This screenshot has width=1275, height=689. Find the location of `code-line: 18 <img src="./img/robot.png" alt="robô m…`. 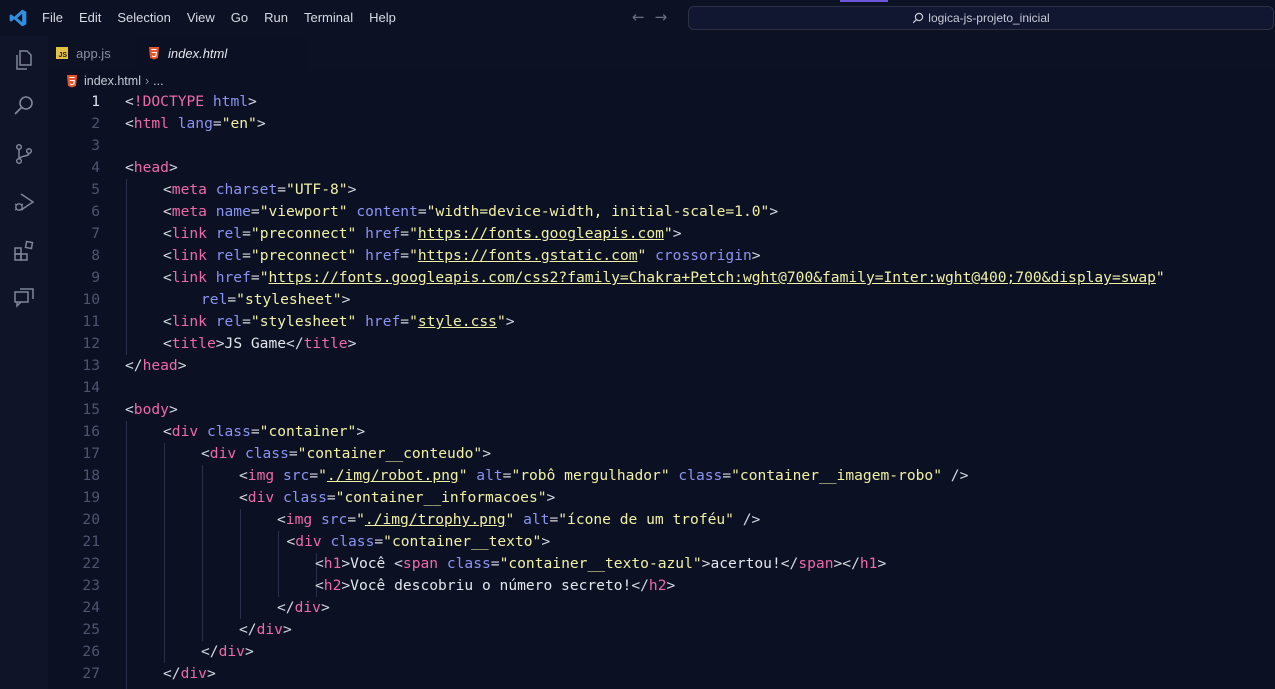

code-line: 18 <img src="./img/robot.png" alt="robô m… is located at coordinates (661, 476).